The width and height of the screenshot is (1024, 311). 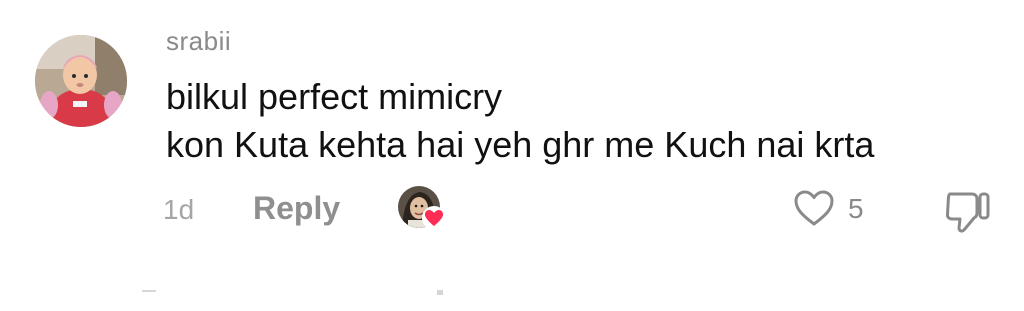 What do you see at coordinates (334, 96) in the screenshot?
I see `comment-text-line: bilkul perfect mimicry` at bounding box center [334, 96].